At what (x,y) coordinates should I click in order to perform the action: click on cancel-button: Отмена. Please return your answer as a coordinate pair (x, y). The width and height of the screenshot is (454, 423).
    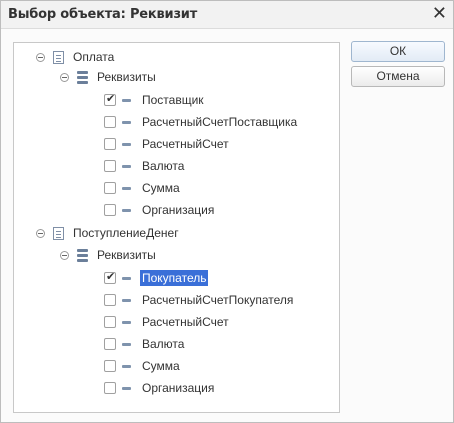
    Looking at the image, I should click on (398, 76).